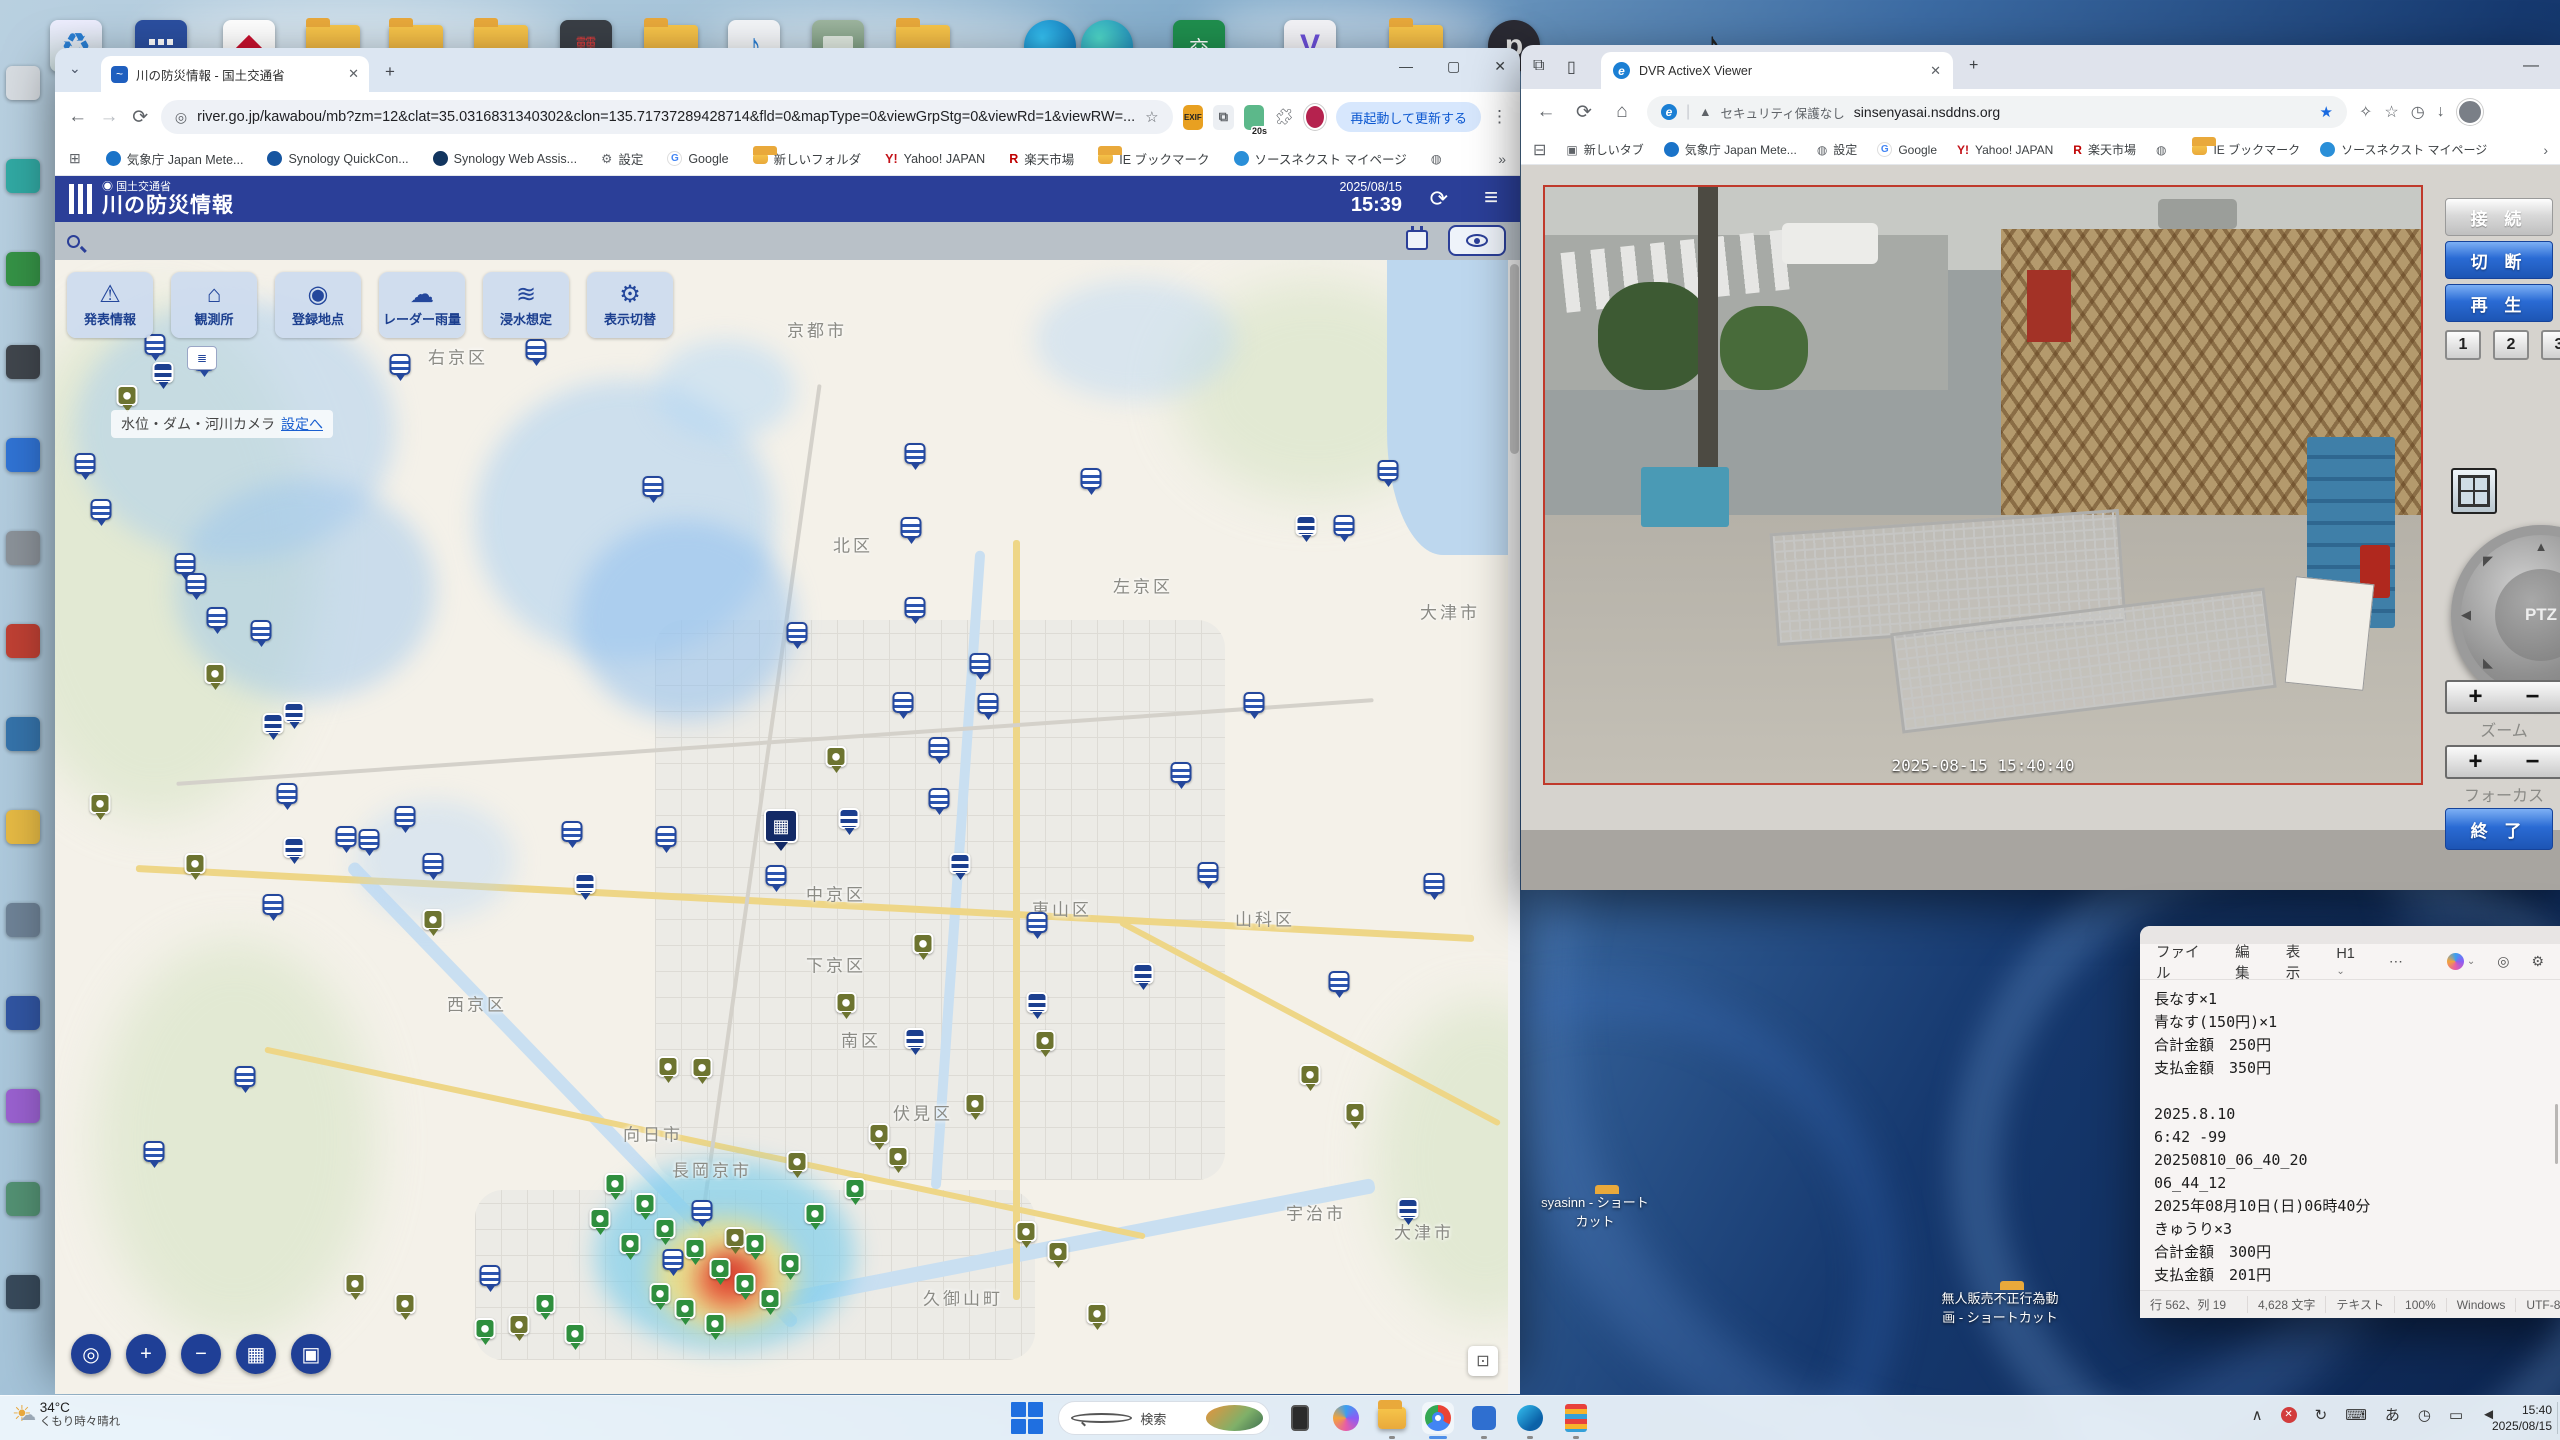 The image size is (2560, 1440). What do you see at coordinates (1392, 1419) in the screenshot?
I see `taskbar-explorer-app` at bounding box center [1392, 1419].